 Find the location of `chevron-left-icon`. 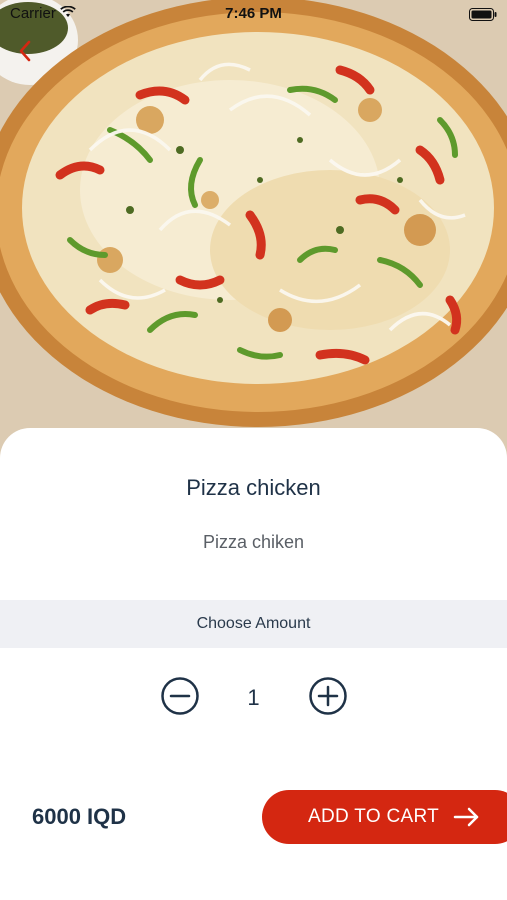

chevron-left-icon is located at coordinates (25, 53).